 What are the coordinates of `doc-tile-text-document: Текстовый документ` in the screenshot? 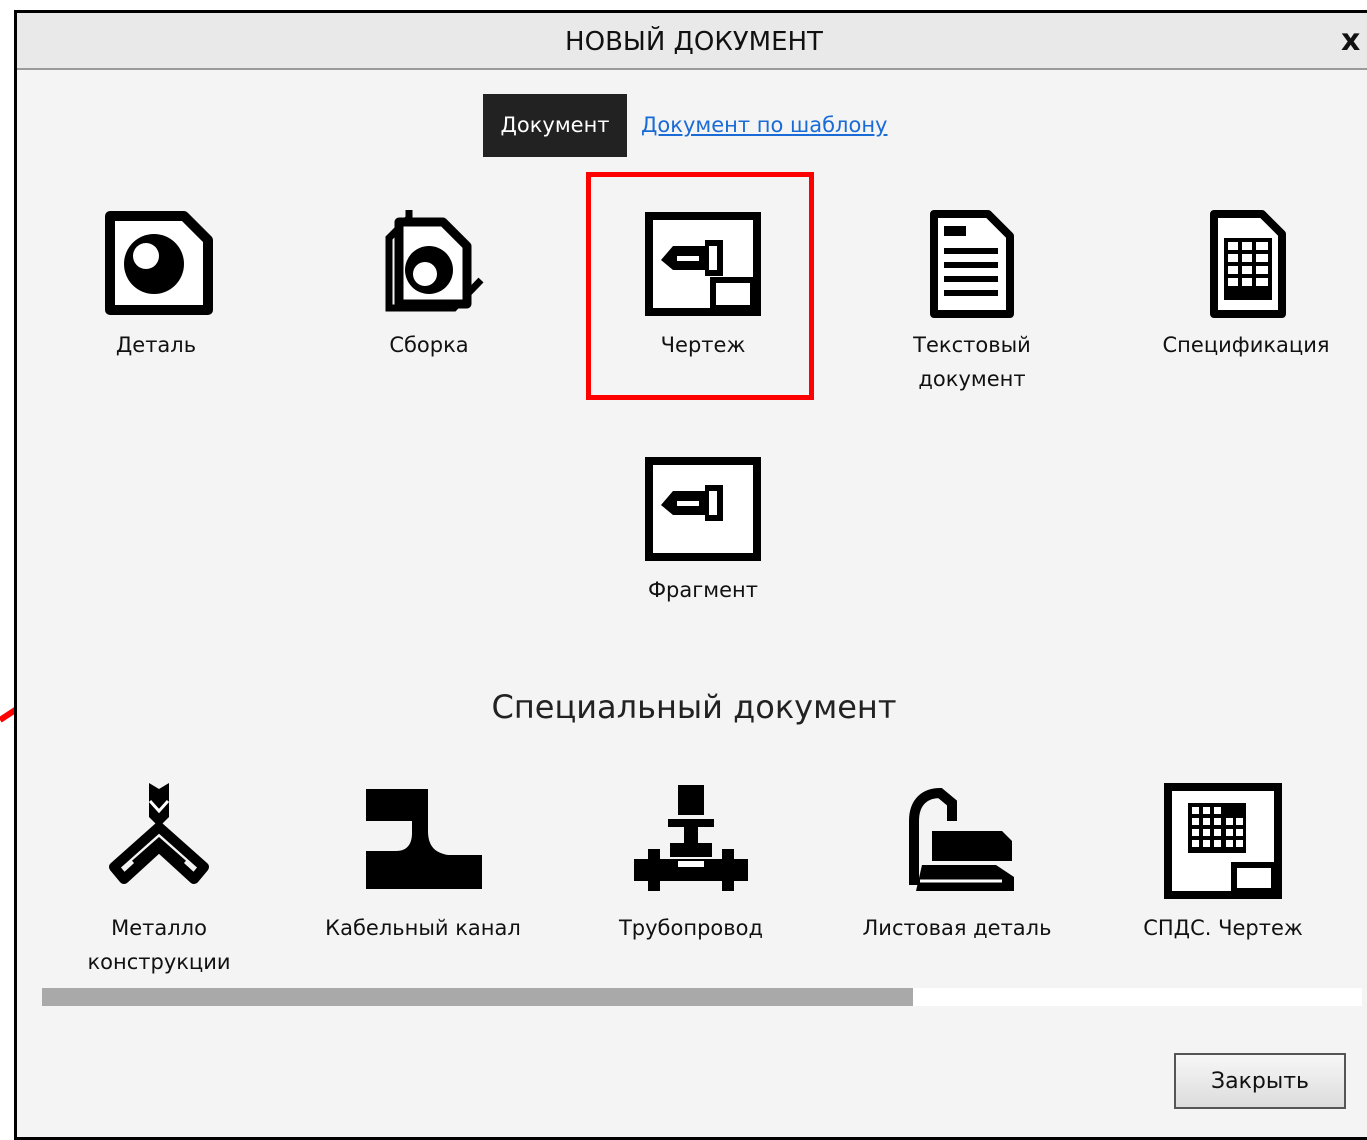 It's located at (972, 302).